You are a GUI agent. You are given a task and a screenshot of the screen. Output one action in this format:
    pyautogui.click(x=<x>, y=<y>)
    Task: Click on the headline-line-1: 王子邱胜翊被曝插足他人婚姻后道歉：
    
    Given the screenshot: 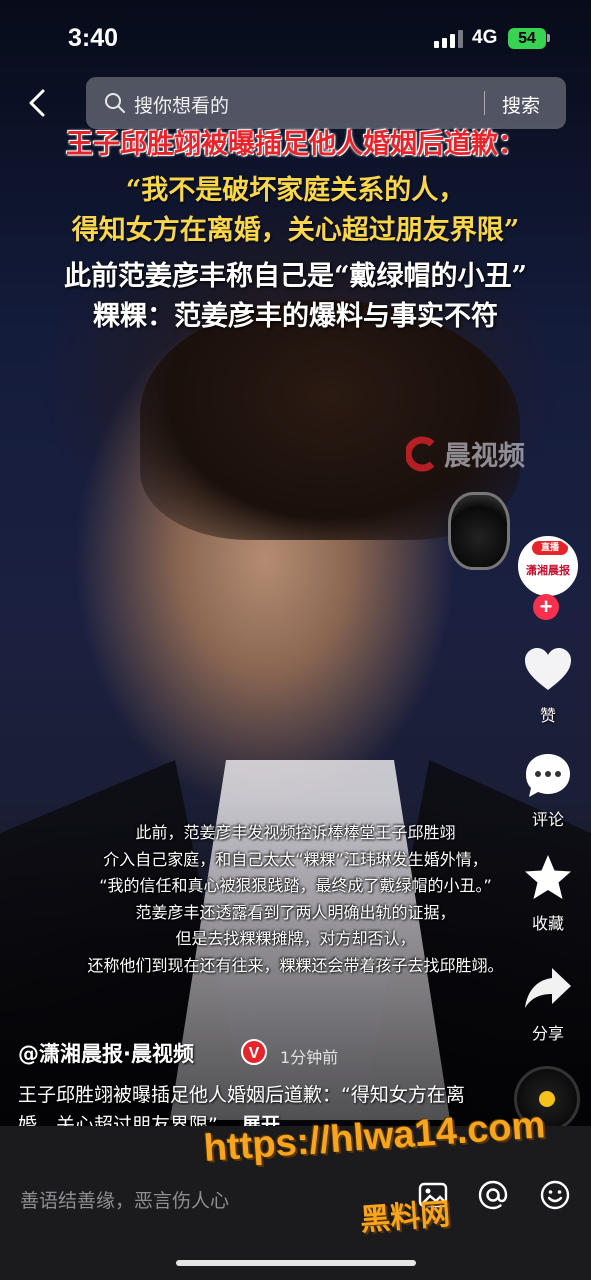 What is the action you would take?
    pyautogui.click(x=295, y=144)
    